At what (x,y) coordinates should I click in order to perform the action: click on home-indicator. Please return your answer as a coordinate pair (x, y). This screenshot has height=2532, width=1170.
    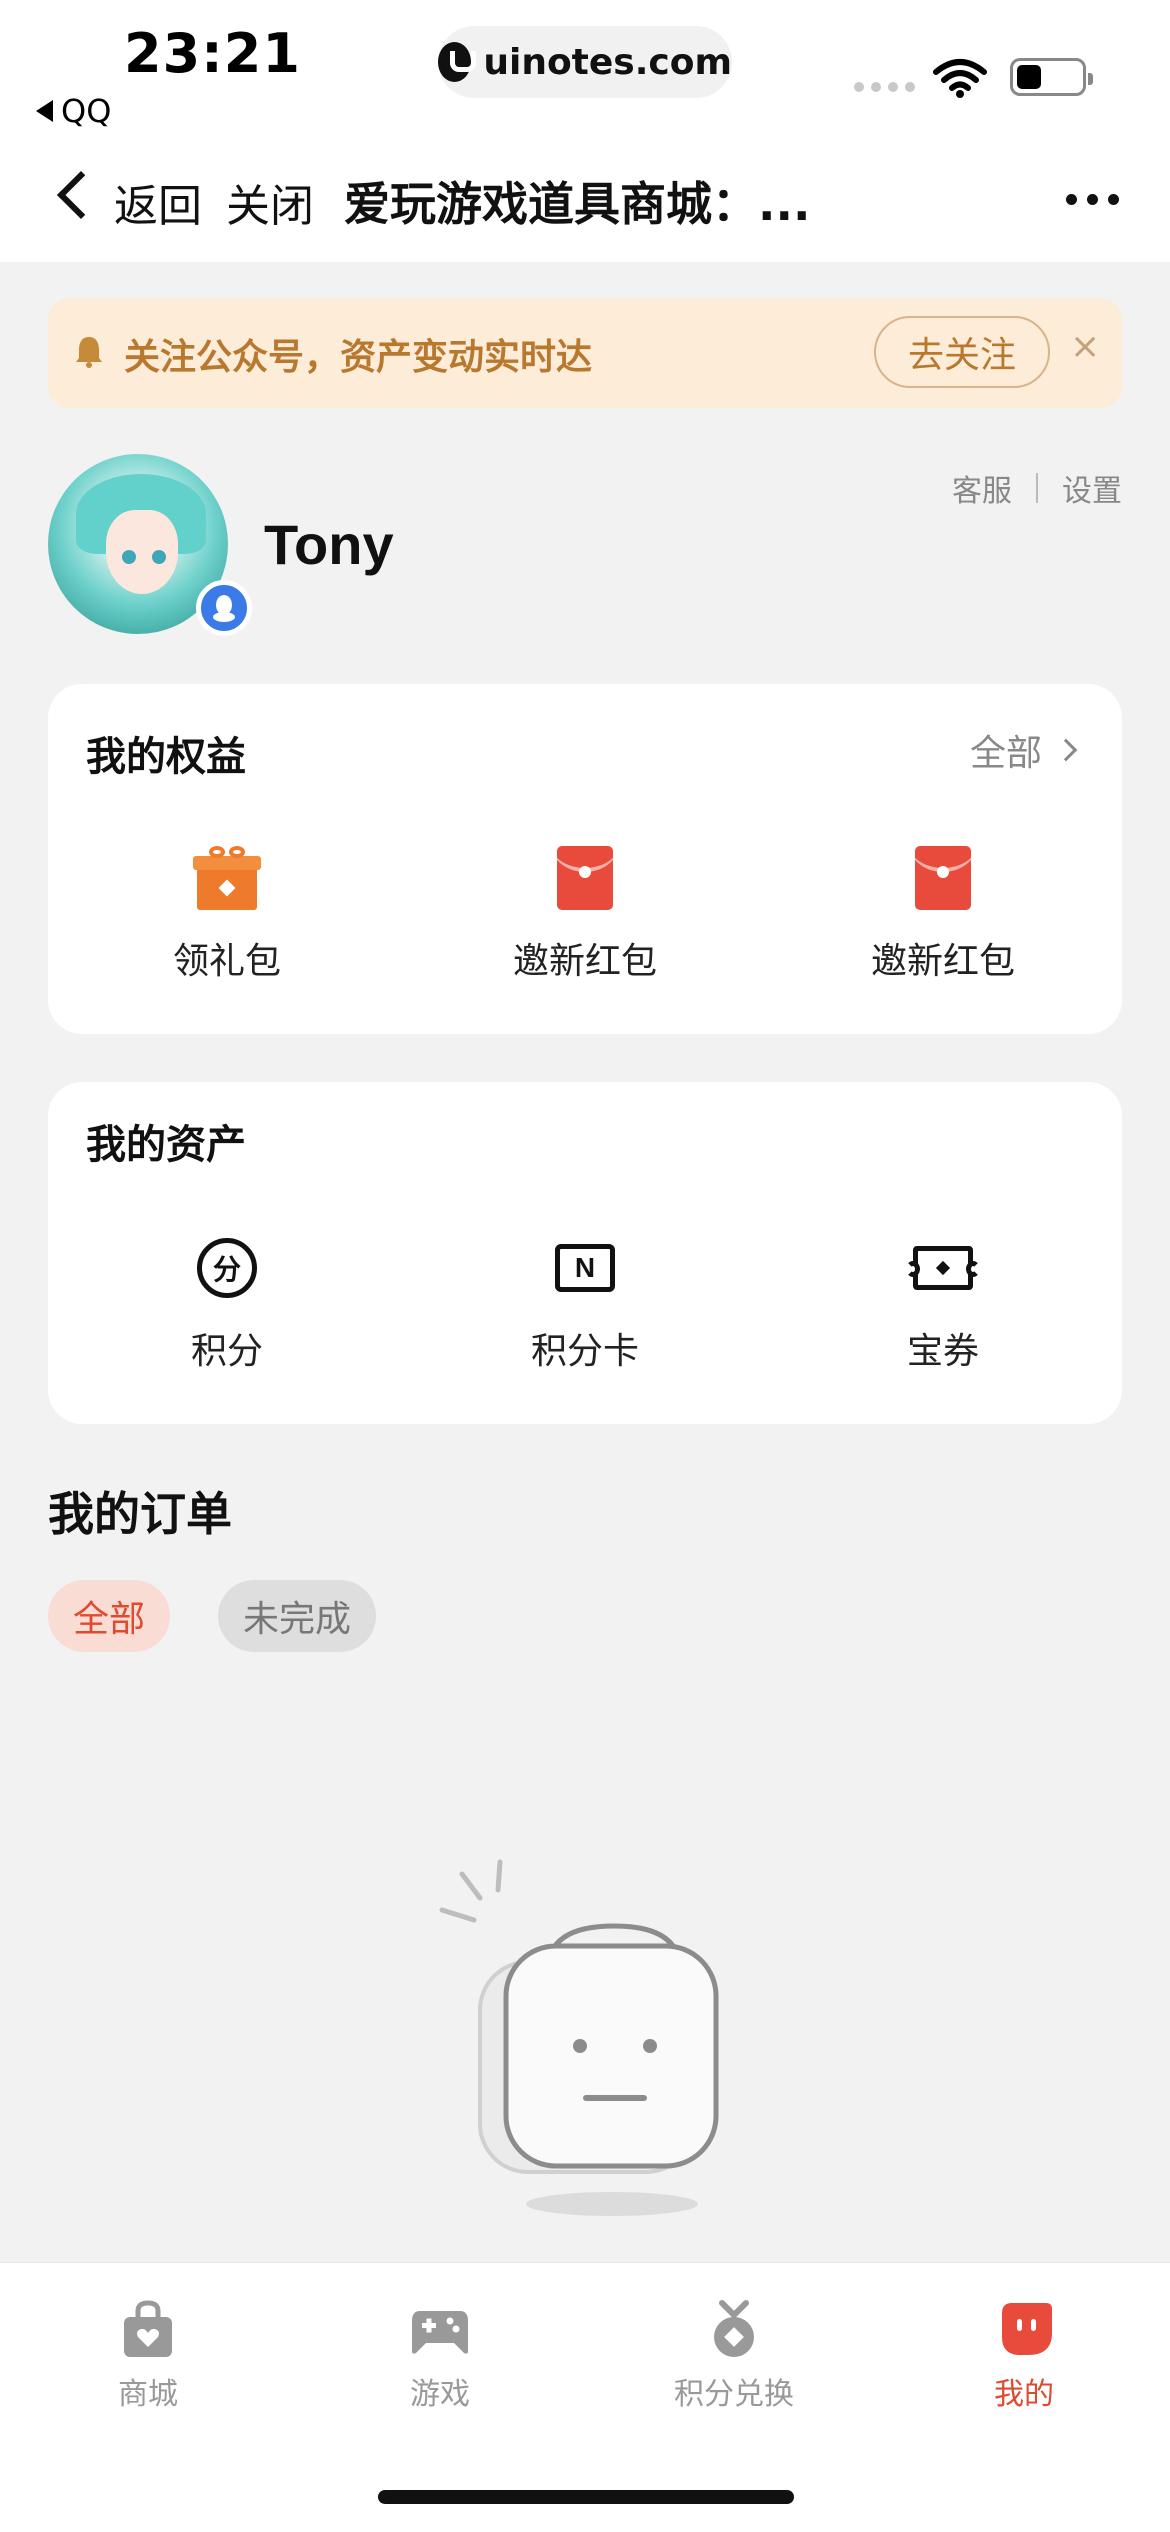
    Looking at the image, I should click on (586, 2497).